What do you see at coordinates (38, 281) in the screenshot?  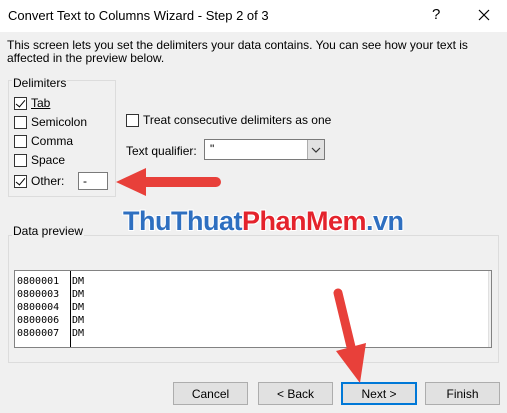 I see `preview-cell-col1: 0800001` at bounding box center [38, 281].